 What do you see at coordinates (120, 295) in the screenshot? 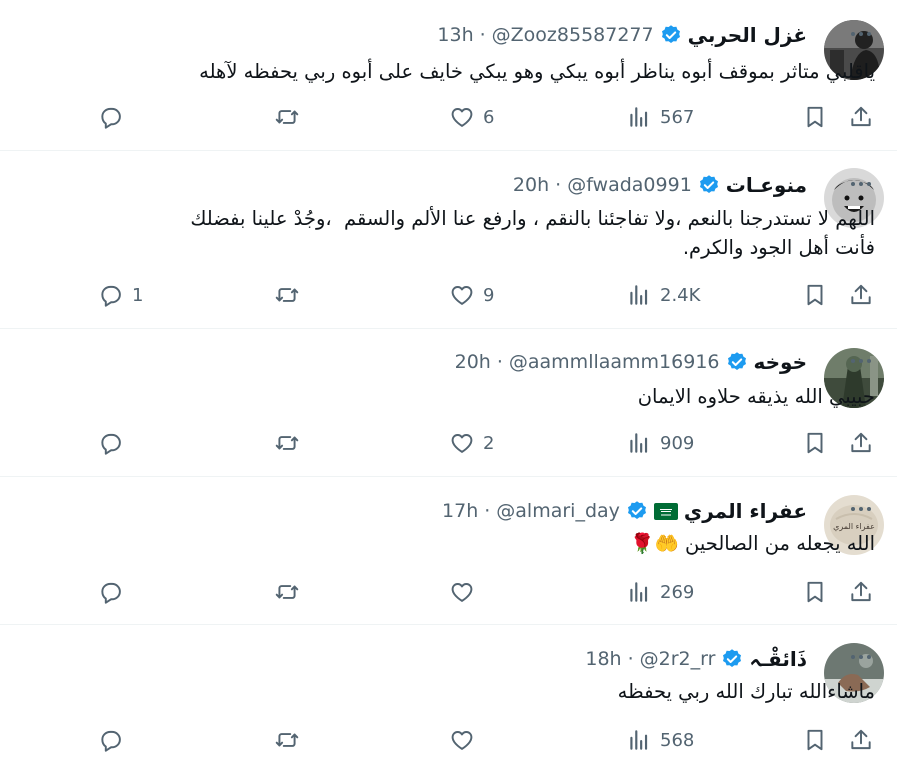
I see `reply-button: 1` at bounding box center [120, 295].